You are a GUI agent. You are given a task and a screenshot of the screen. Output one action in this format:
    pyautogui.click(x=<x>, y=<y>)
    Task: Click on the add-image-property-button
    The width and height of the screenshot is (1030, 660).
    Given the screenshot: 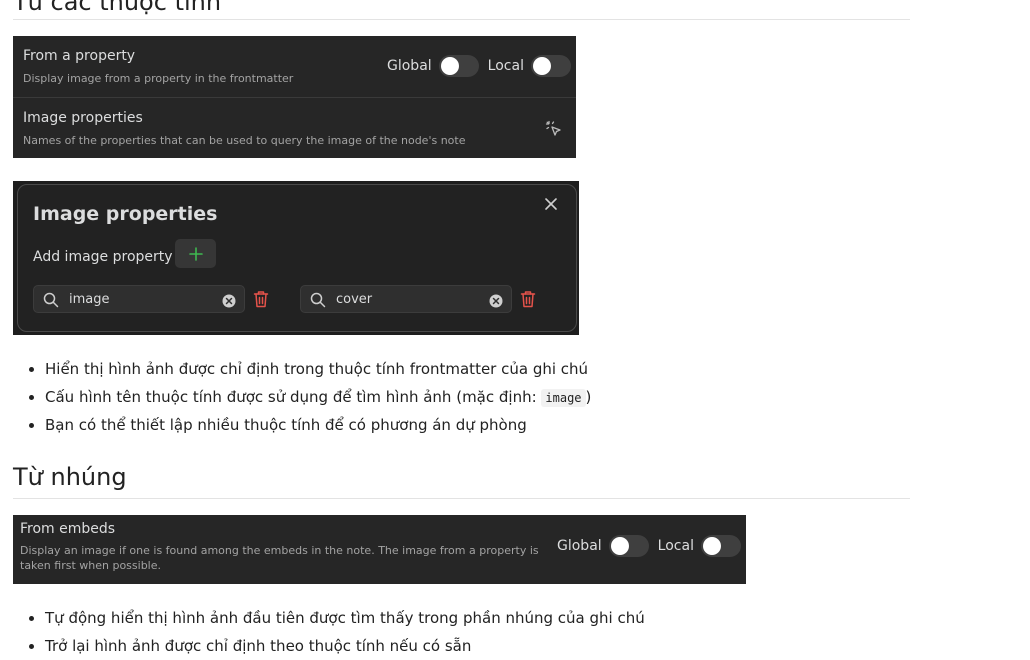 What is the action you would take?
    pyautogui.click(x=195, y=253)
    